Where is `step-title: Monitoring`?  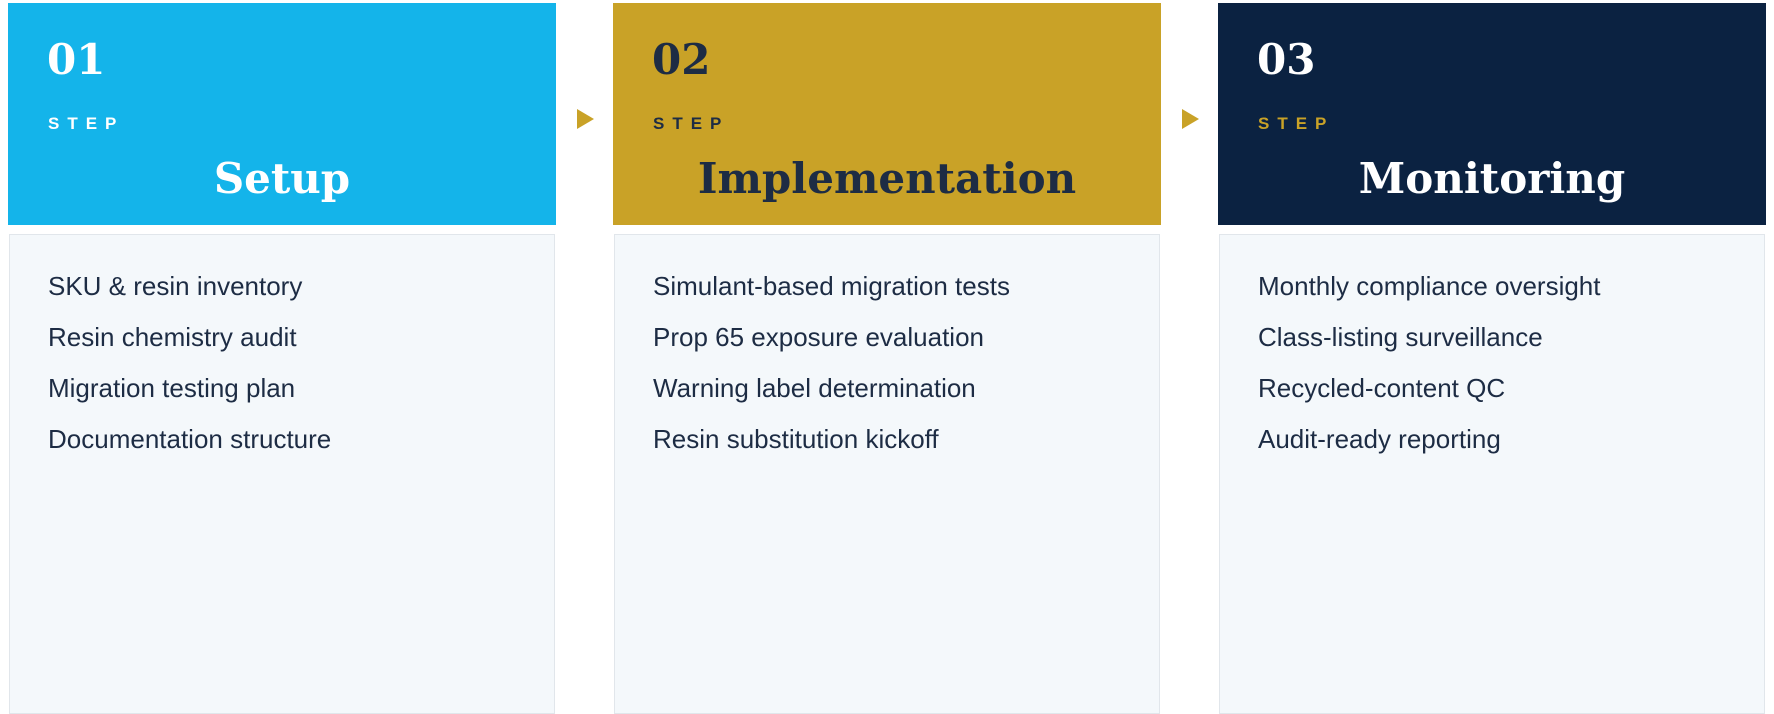
step-title: Monitoring is located at coordinates (1492, 178).